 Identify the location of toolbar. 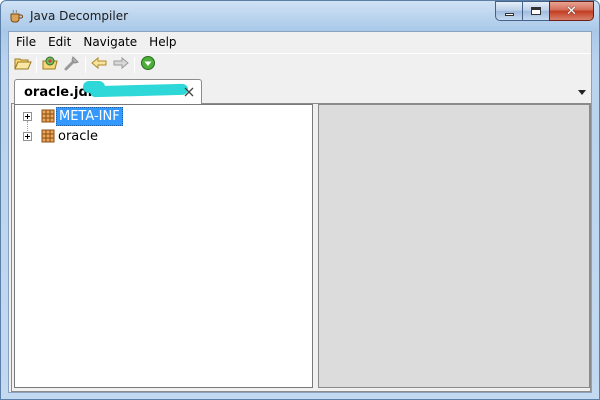
(300, 64).